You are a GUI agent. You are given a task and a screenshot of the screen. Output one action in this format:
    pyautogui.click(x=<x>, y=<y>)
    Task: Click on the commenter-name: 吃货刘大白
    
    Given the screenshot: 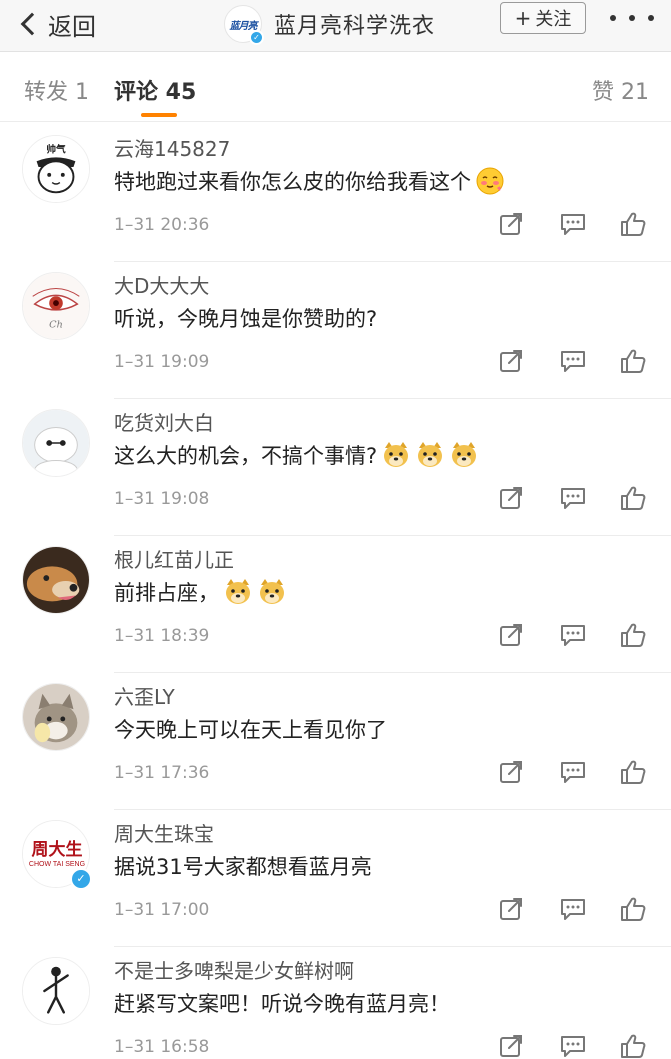 What is the action you would take?
    pyautogui.click(x=164, y=421)
    